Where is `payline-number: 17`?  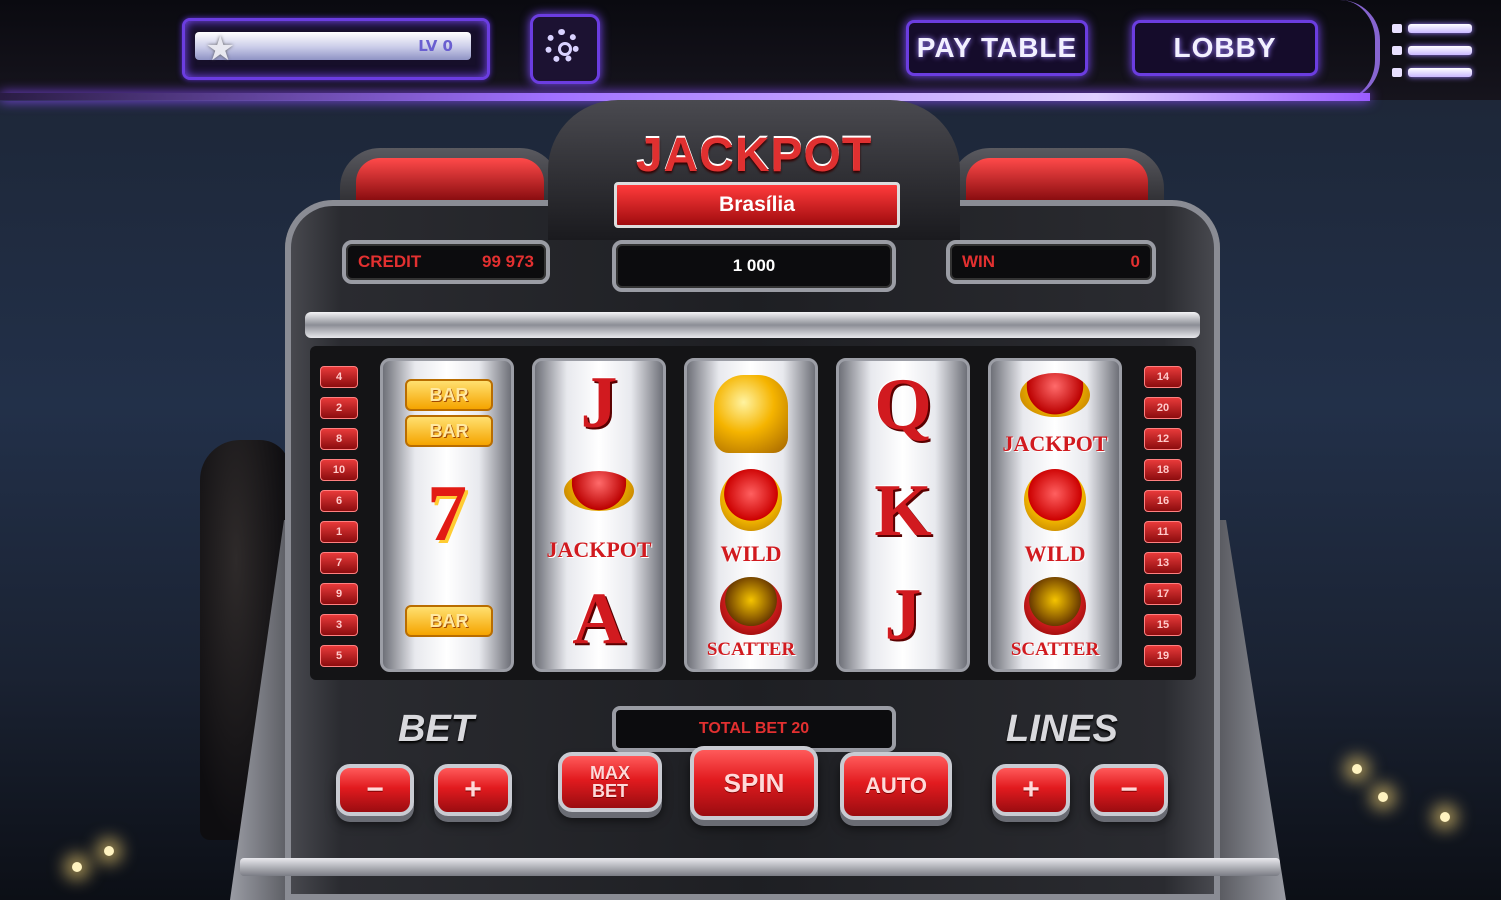
payline-number: 17 is located at coordinates (1163, 594).